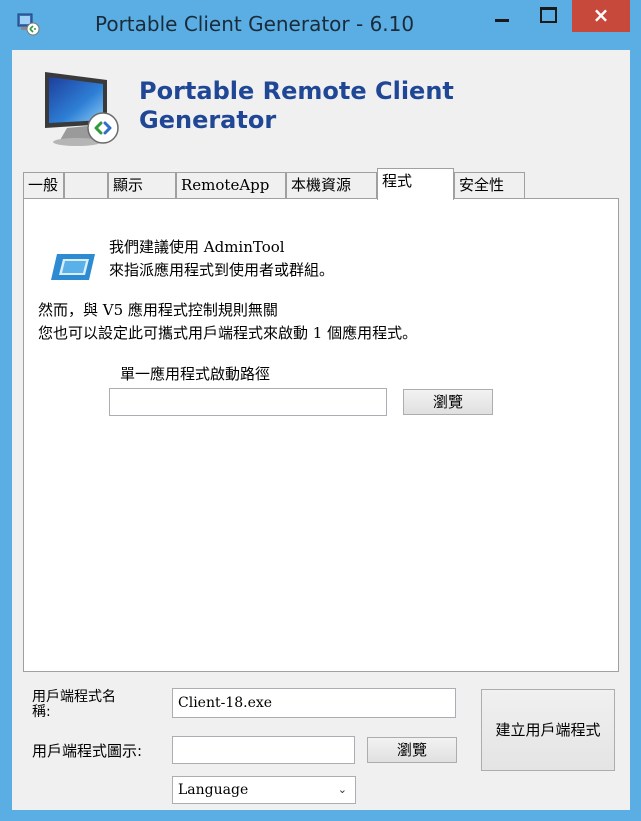 The width and height of the screenshot is (641, 821). I want to click on chevron-down-icon: ⌄, so click(342, 789).